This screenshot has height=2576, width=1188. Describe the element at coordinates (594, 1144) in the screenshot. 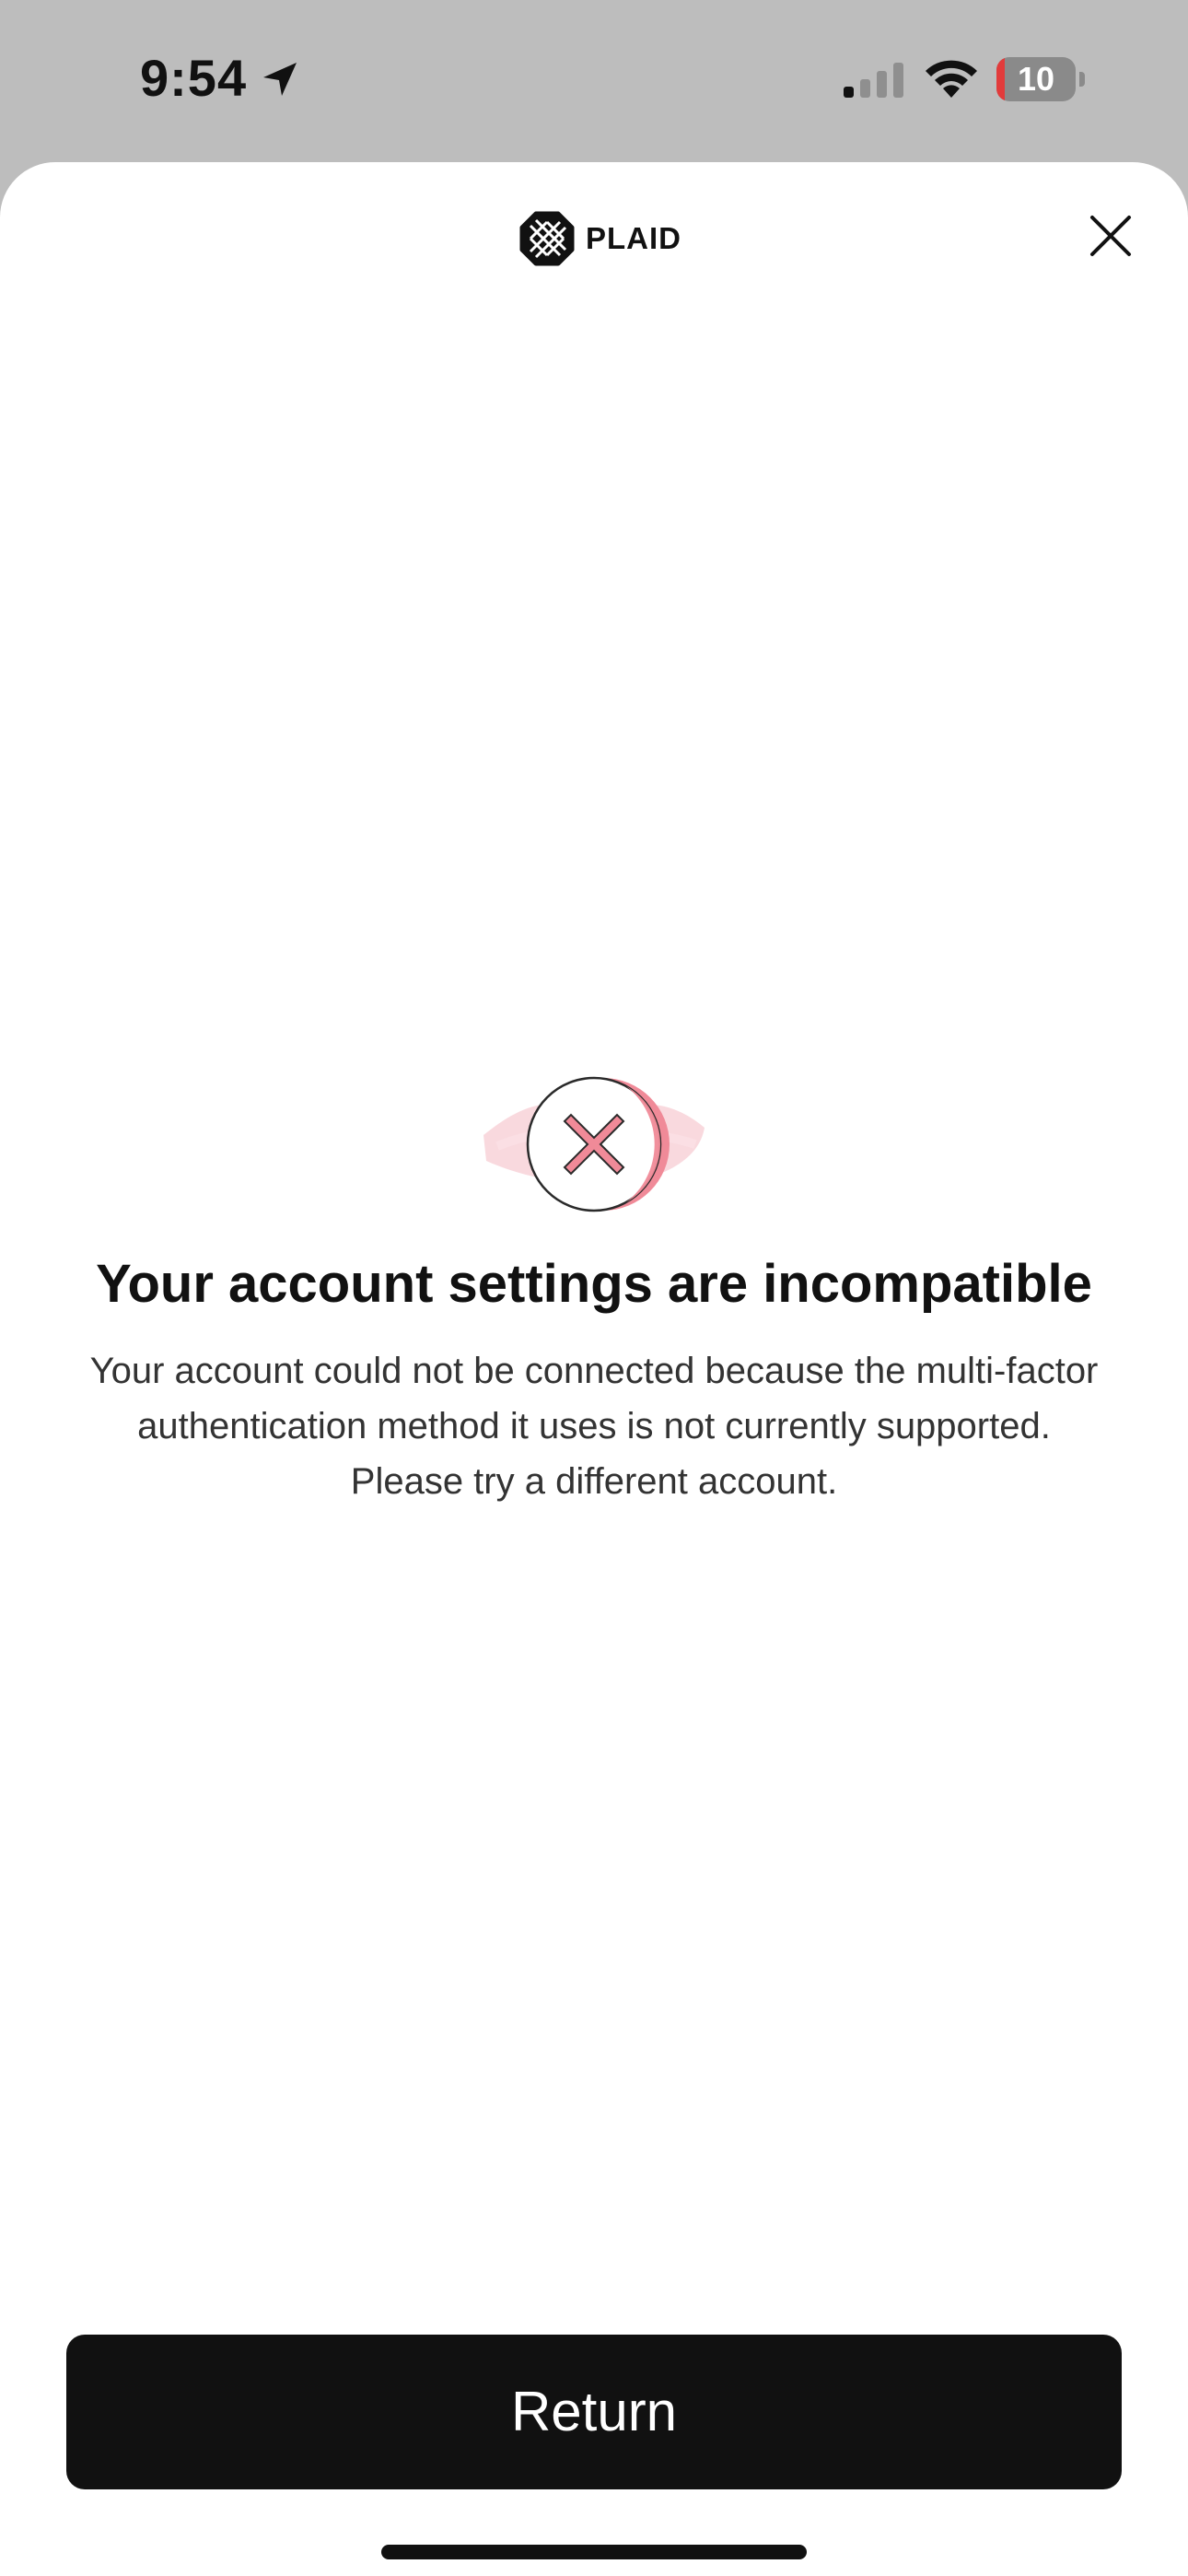

I see `error-x-circle-icon` at that location.